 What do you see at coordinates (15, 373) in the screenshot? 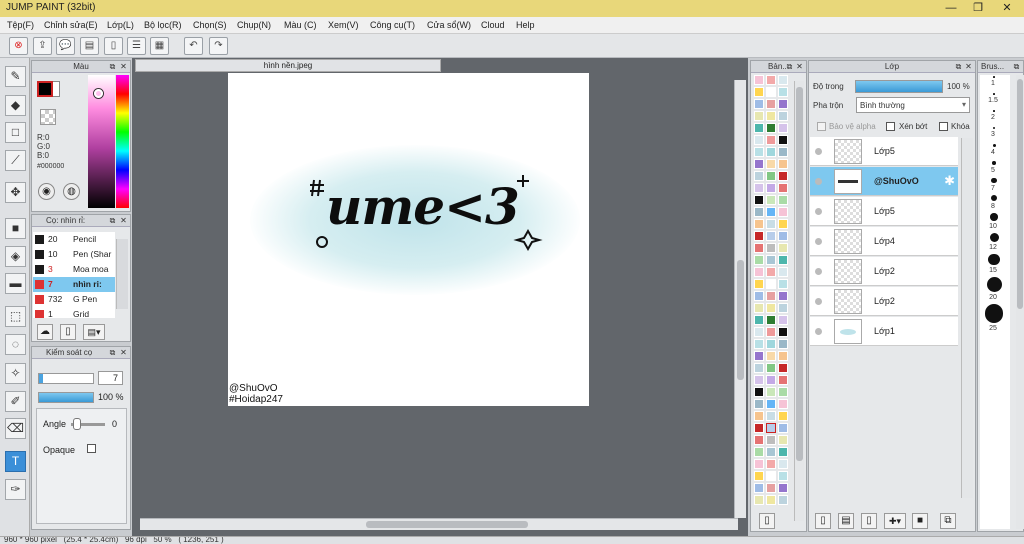
I see `magic-wand-icon: ✧` at bounding box center [15, 373].